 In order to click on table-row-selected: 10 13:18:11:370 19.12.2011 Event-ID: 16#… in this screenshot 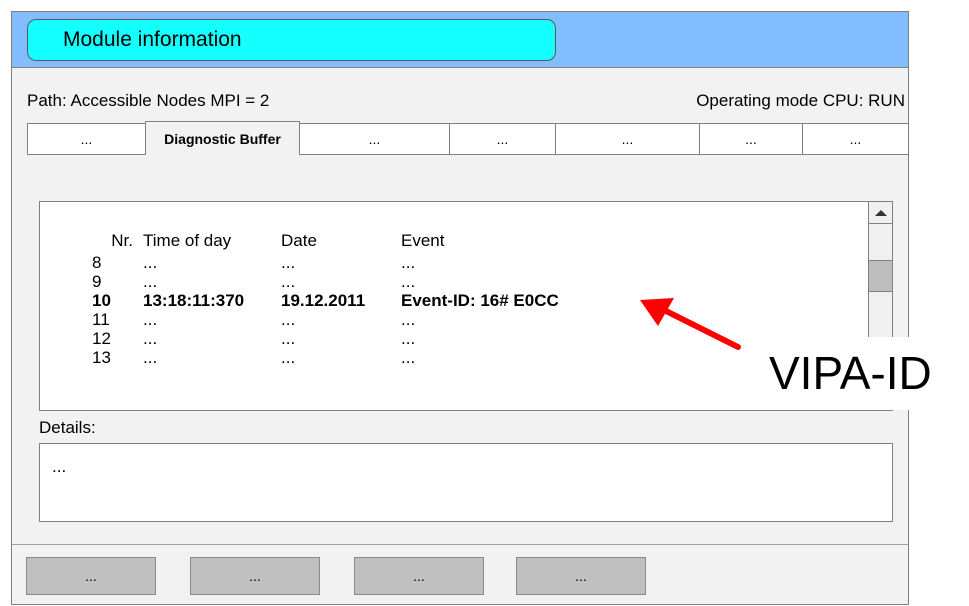, I will do `click(327, 300)`.